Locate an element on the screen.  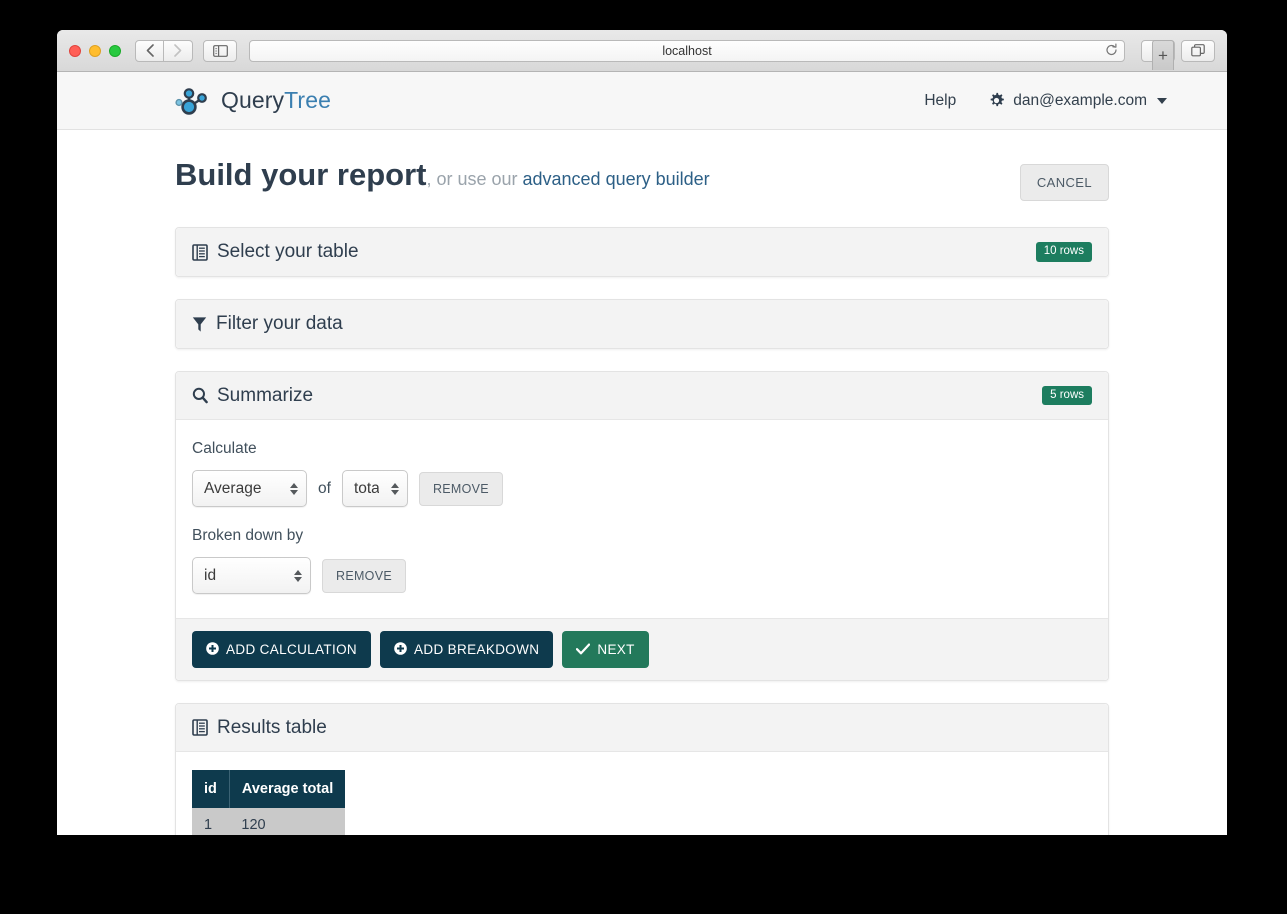
funnel-icon is located at coordinates (199, 324).